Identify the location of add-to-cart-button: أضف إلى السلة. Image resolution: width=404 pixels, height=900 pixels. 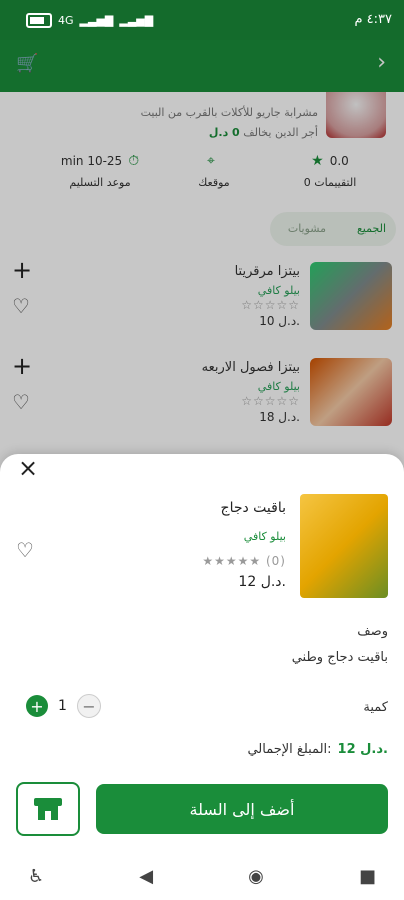
(242, 809).